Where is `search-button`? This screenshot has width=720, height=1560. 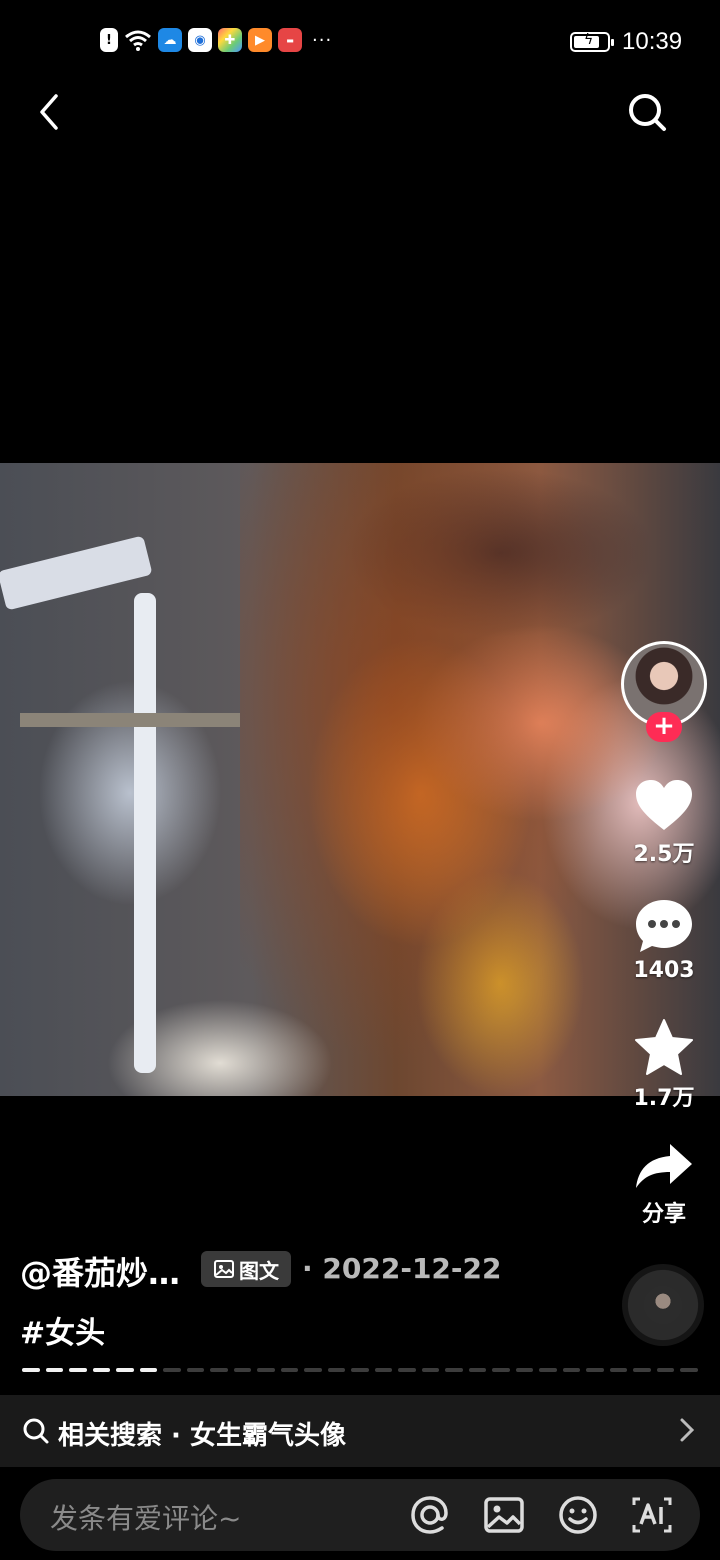 search-button is located at coordinates (648, 112).